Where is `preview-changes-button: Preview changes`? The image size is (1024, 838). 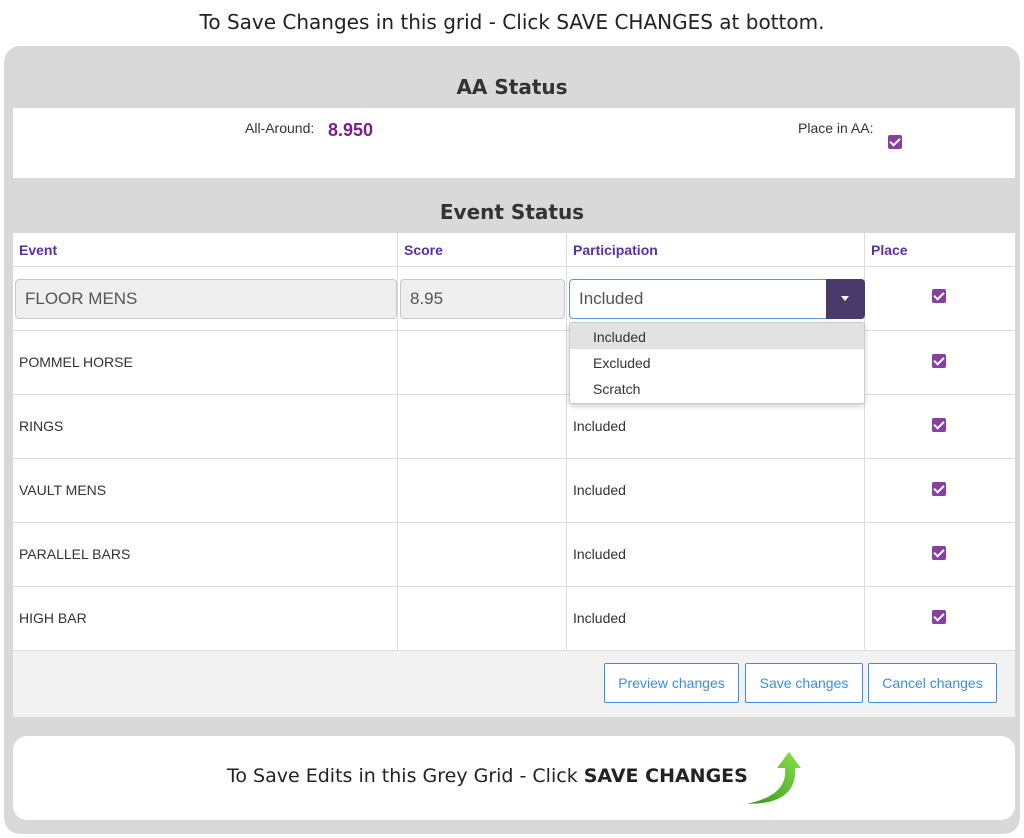 preview-changes-button: Preview changes is located at coordinates (671, 683).